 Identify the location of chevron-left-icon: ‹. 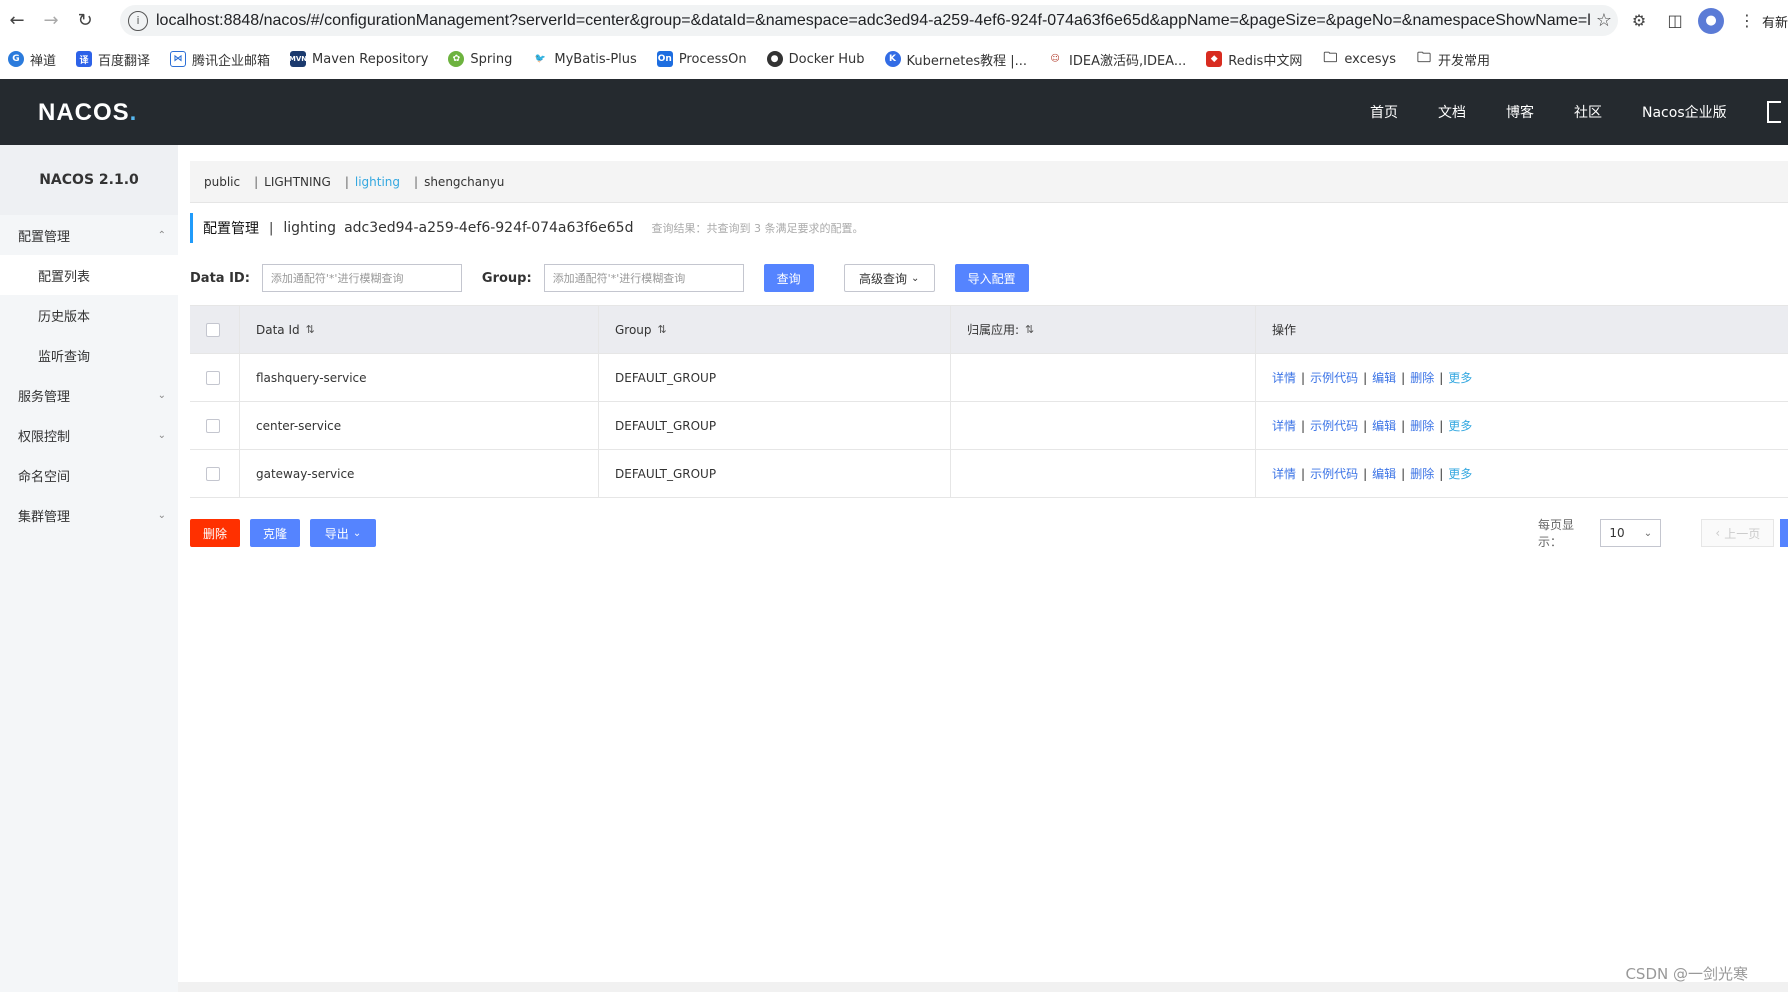
(1718, 533).